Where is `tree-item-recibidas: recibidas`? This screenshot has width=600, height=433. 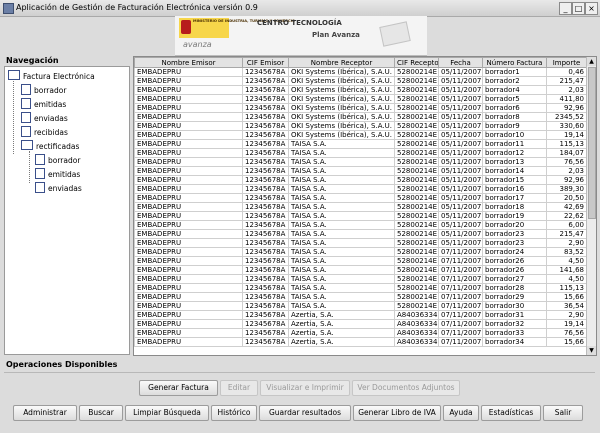
tree-item-recibidas: recibidas is located at coordinates (44, 131).